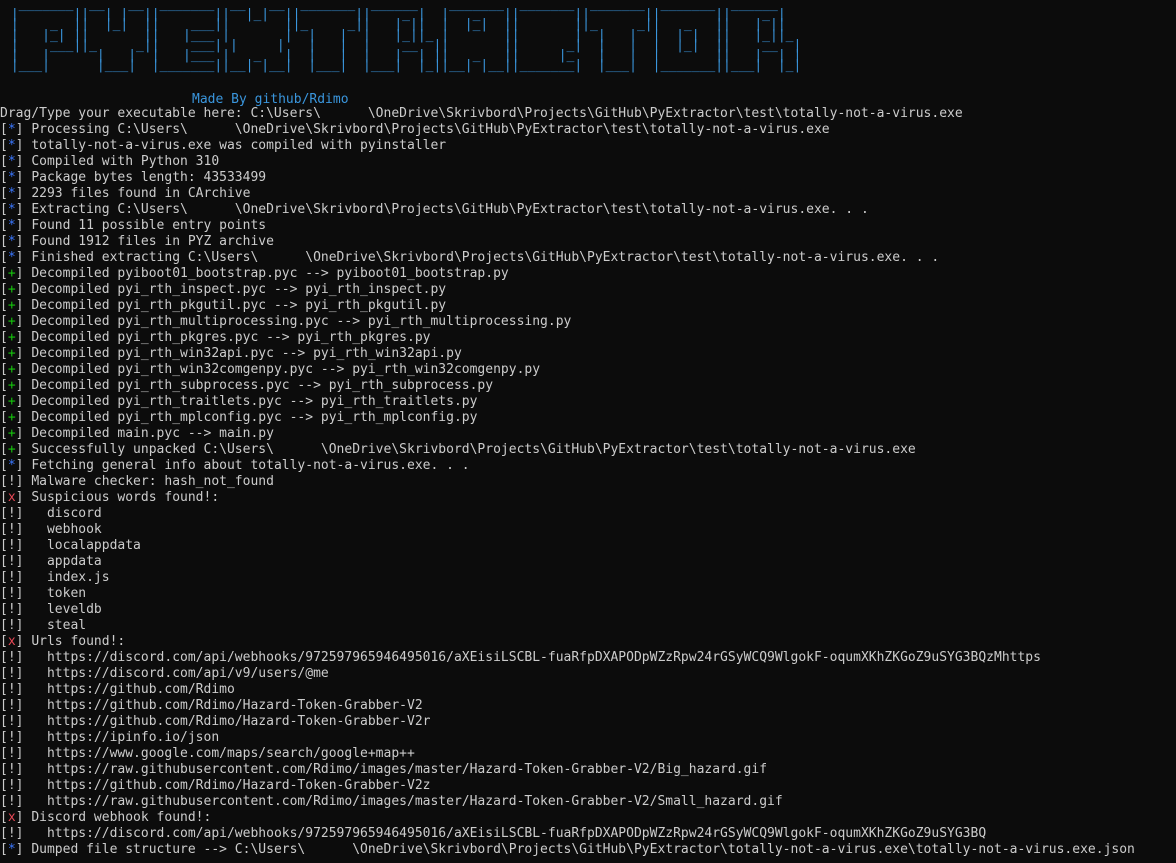 This screenshot has height=863, width=1176. I want to click on line-text: Suspicious words found!:, so click(125, 497).